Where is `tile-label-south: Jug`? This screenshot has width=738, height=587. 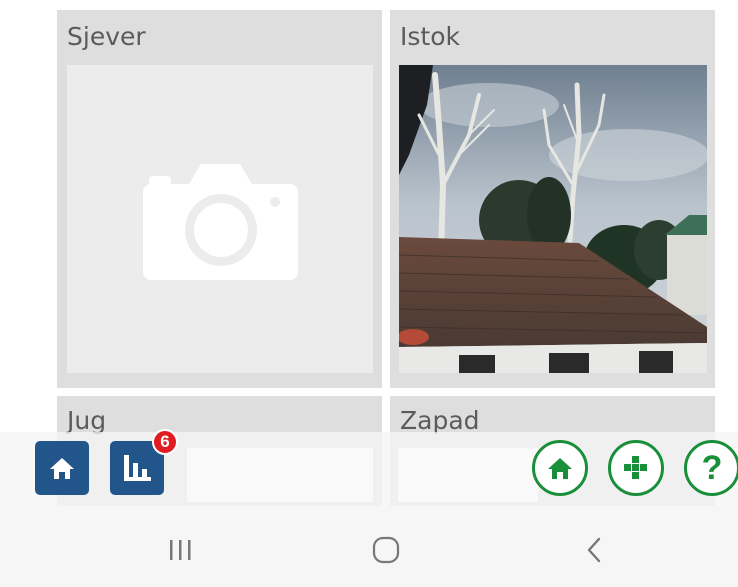
tile-label-south: Jug is located at coordinates (87, 420).